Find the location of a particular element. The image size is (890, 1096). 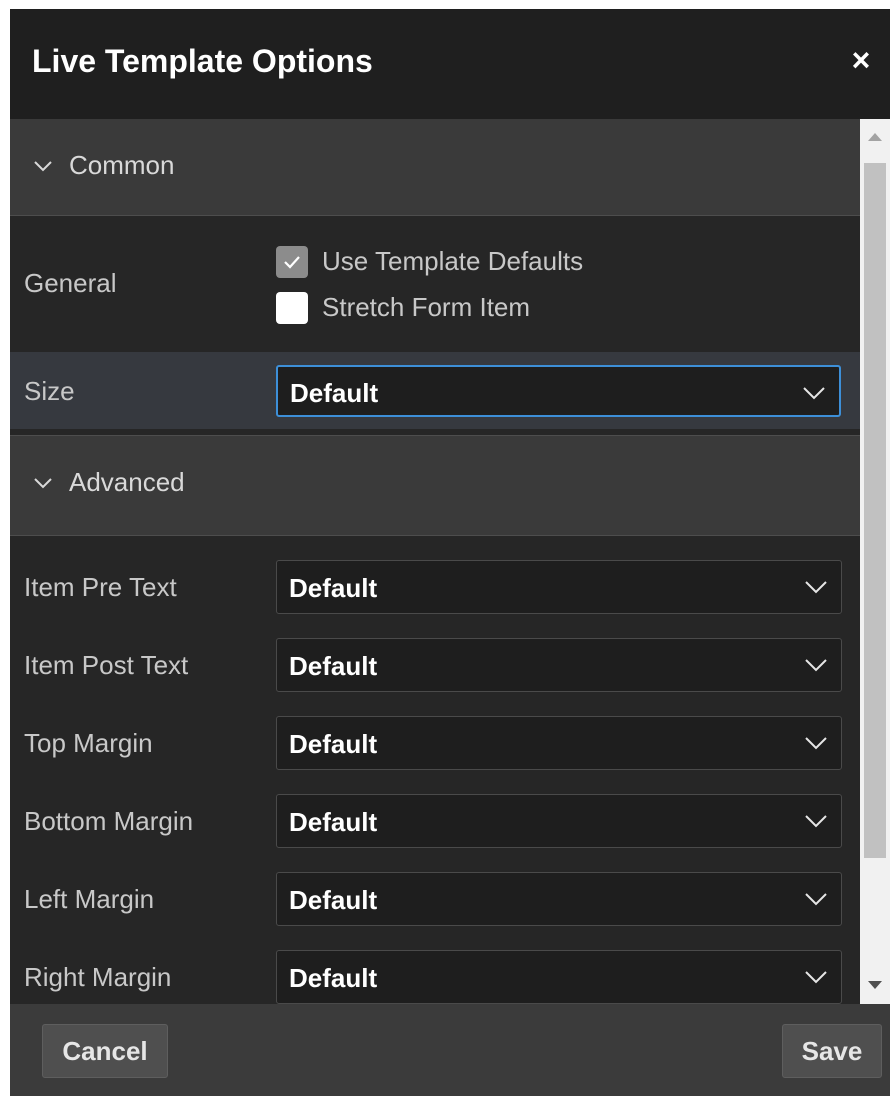

item-post-text-select-value: Default is located at coordinates (333, 666).